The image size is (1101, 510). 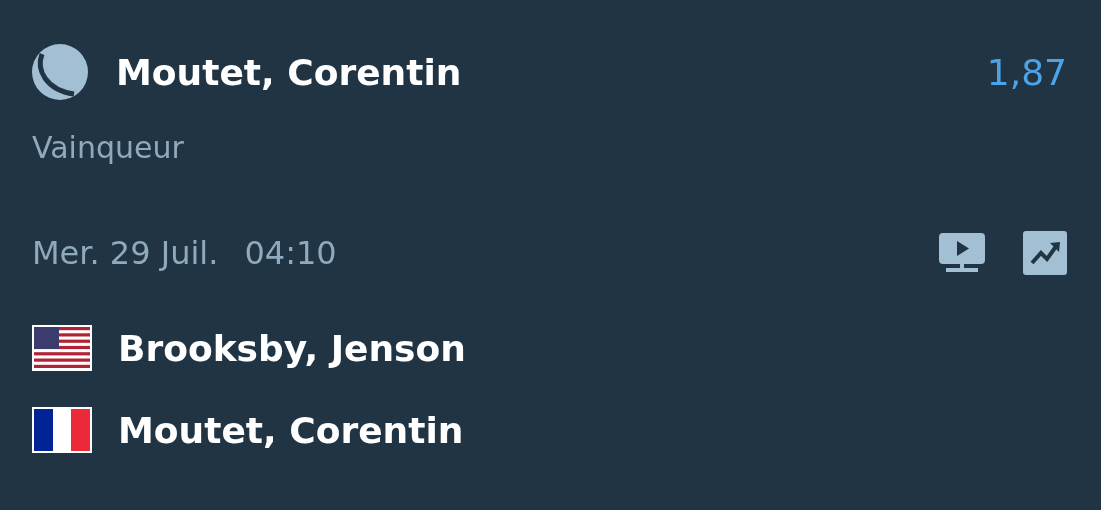 What do you see at coordinates (291, 430) in the screenshot?
I see `player-name: Moutet, Corentin` at bounding box center [291, 430].